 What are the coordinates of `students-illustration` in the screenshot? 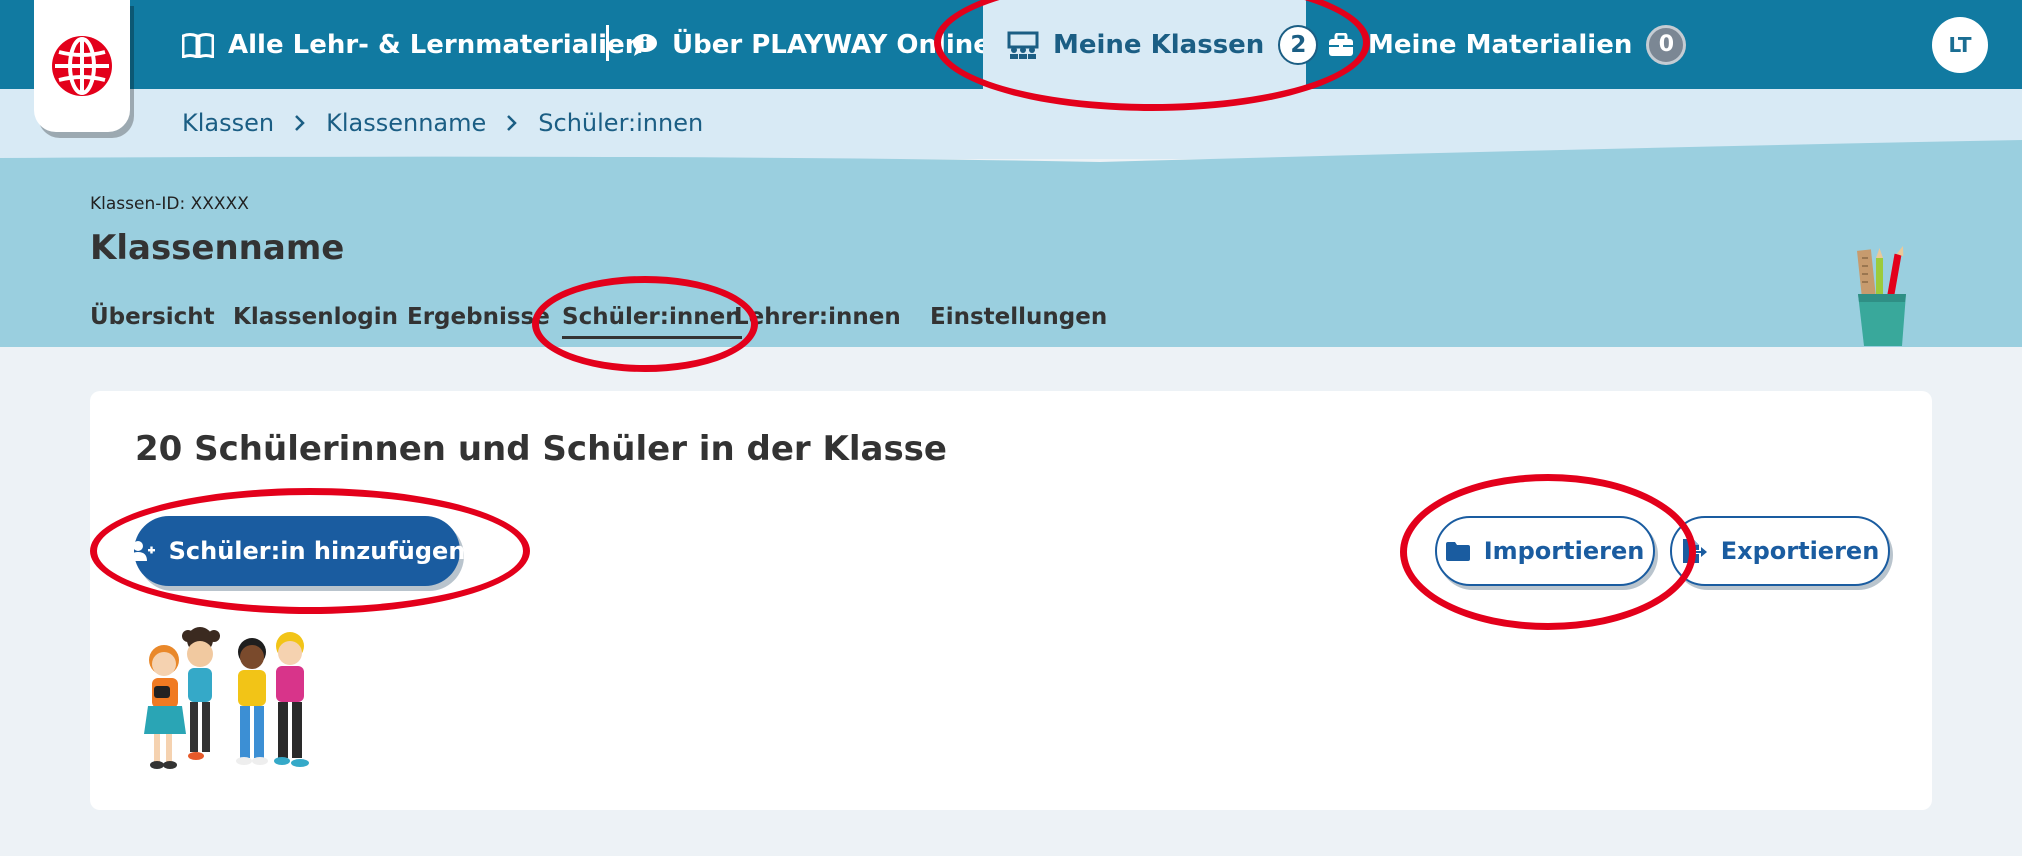 It's located at (226, 698).